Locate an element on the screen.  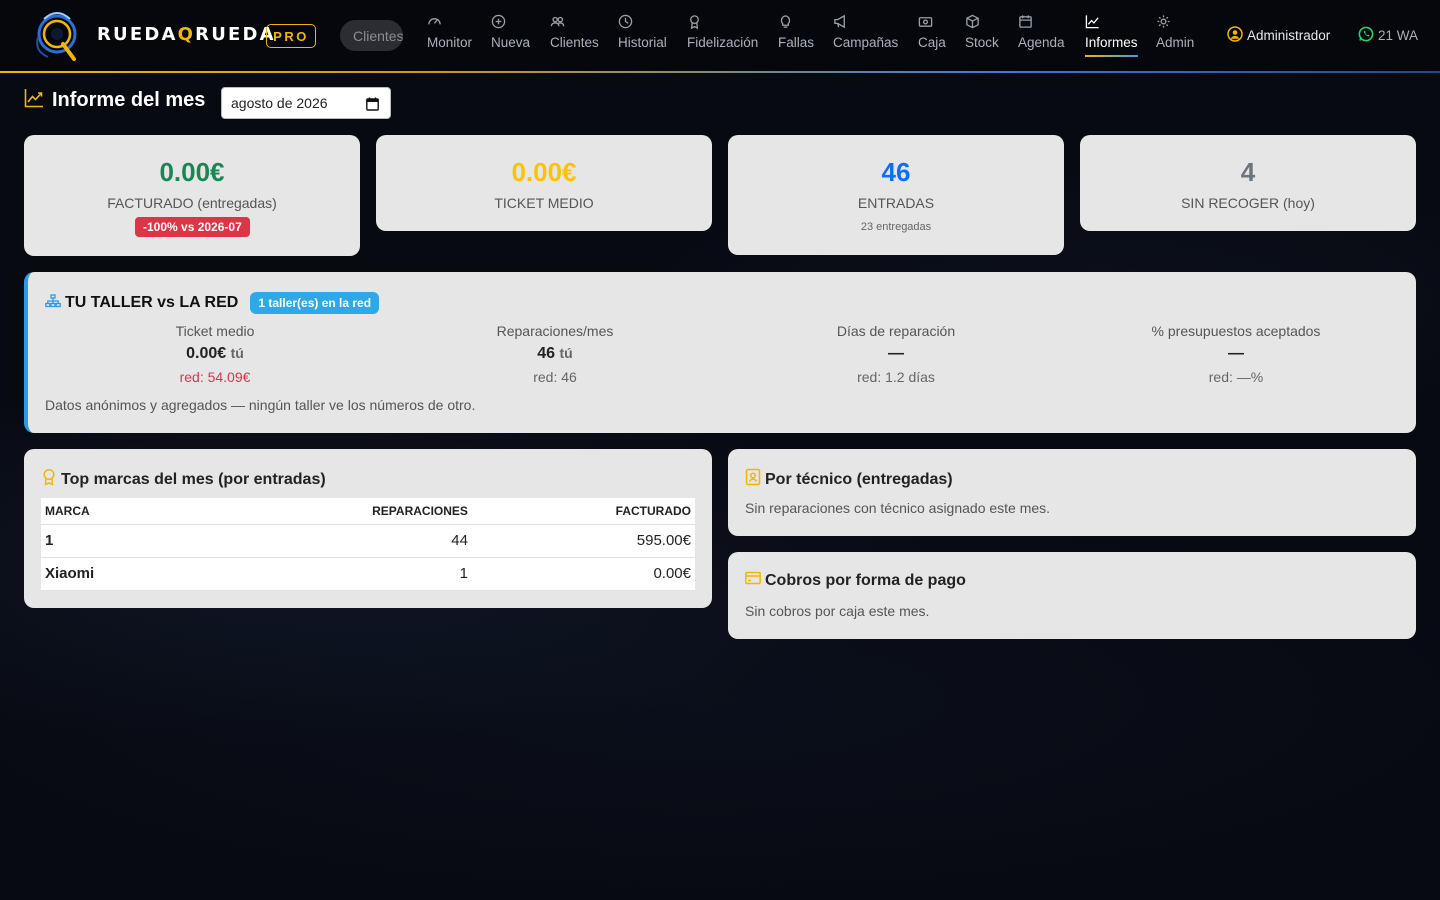
metric-label: Días de reparación is located at coordinates (896, 331).